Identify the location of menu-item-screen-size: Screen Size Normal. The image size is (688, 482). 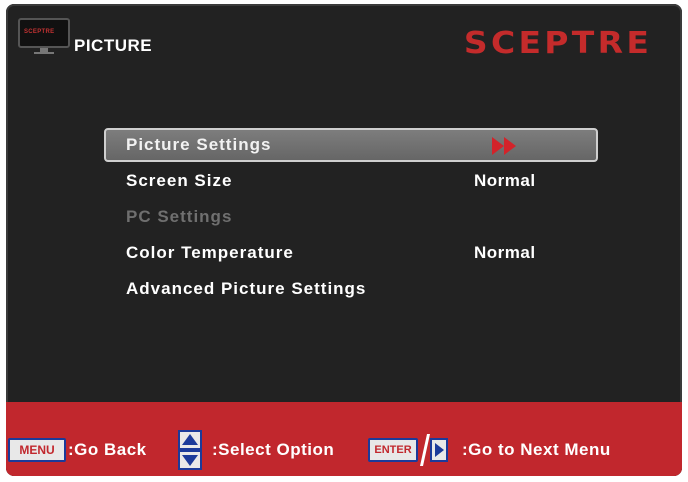
(351, 181).